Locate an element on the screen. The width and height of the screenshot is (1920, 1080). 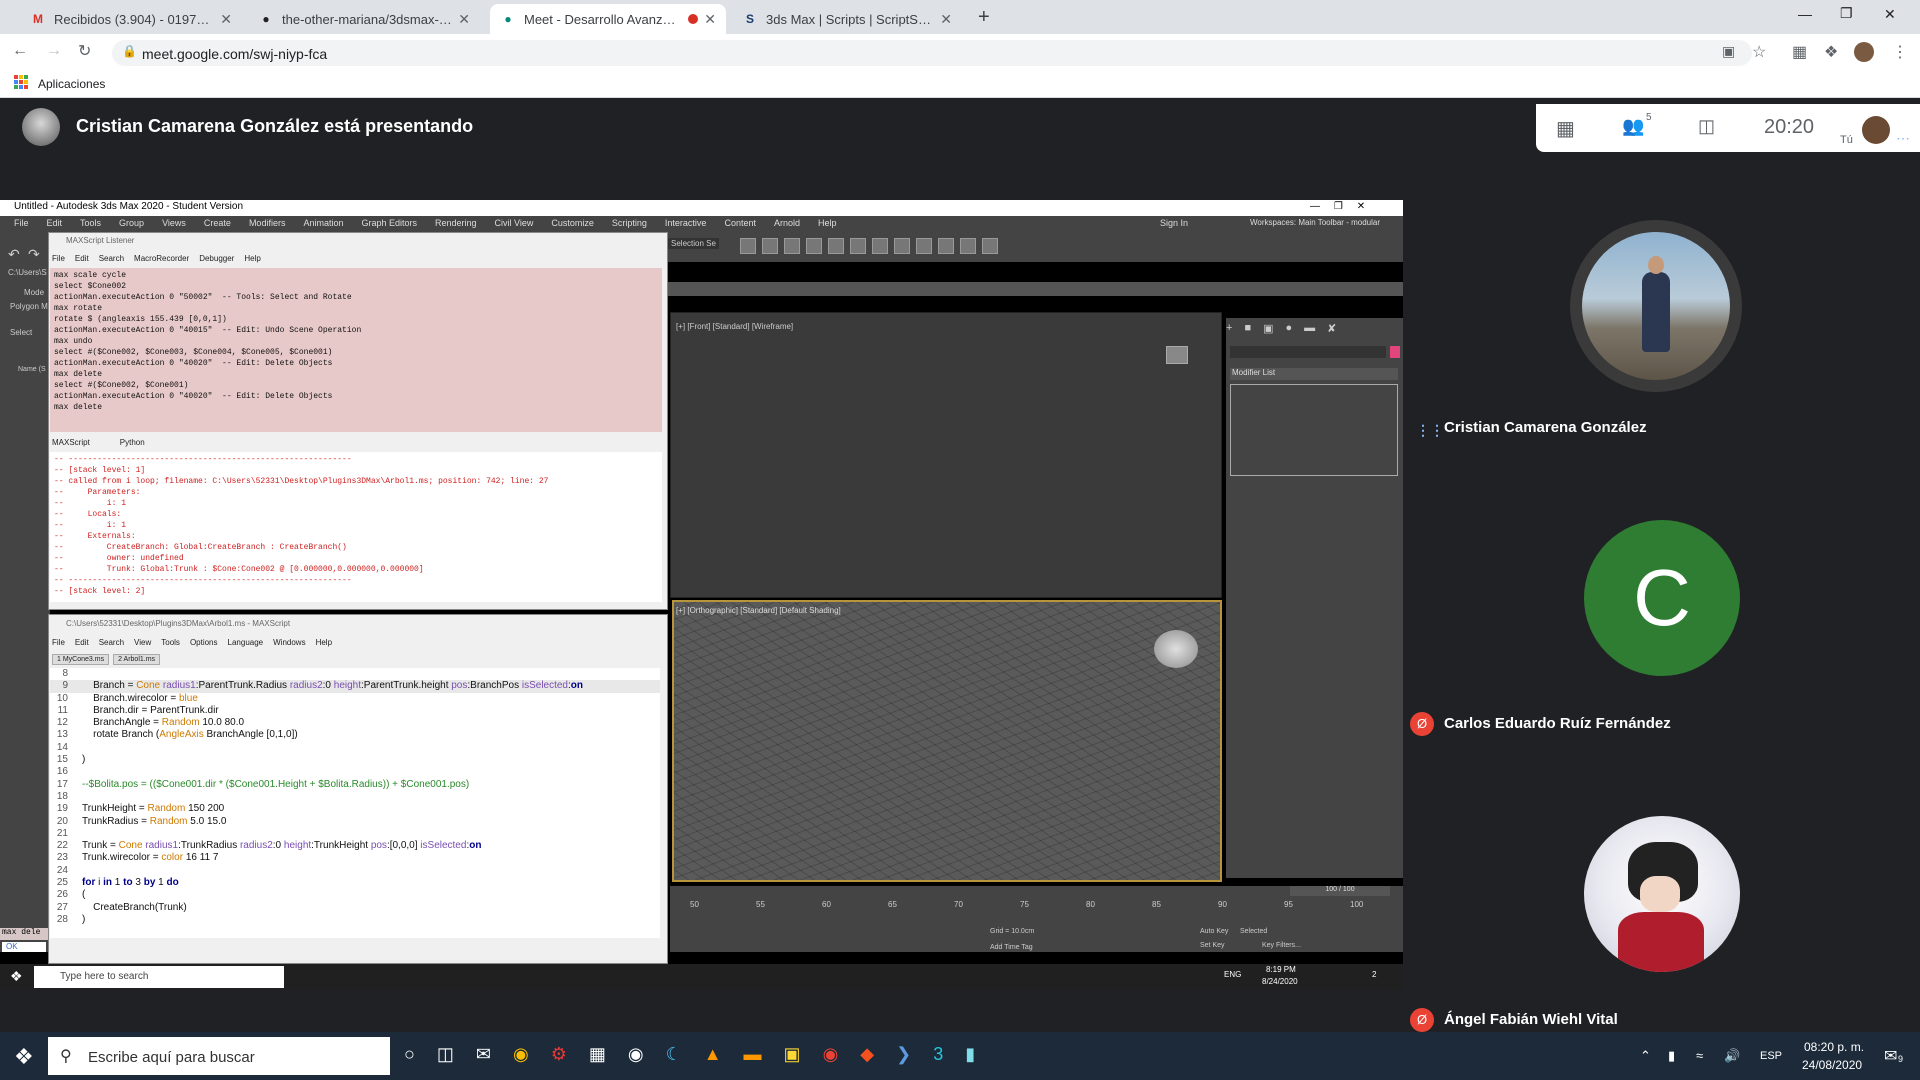
utilities-tab-icon: ✘ is located at coordinates (1331, 328).